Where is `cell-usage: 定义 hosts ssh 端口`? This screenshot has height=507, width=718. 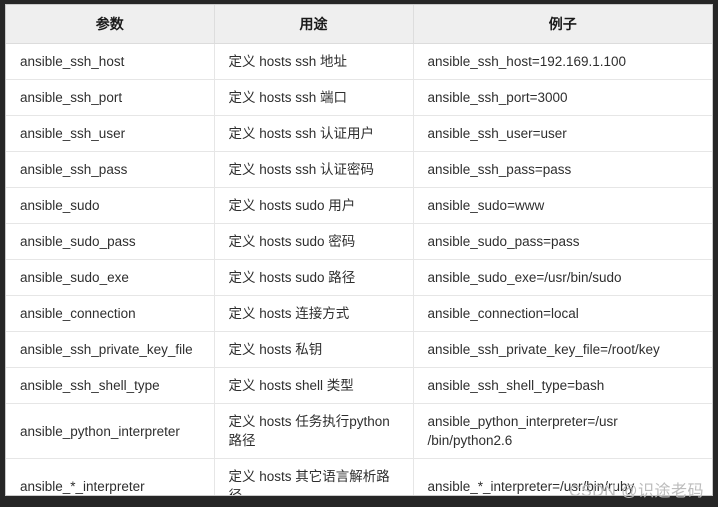 cell-usage: 定义 hosts ssh 端口 is located at coordinates (314, 97).